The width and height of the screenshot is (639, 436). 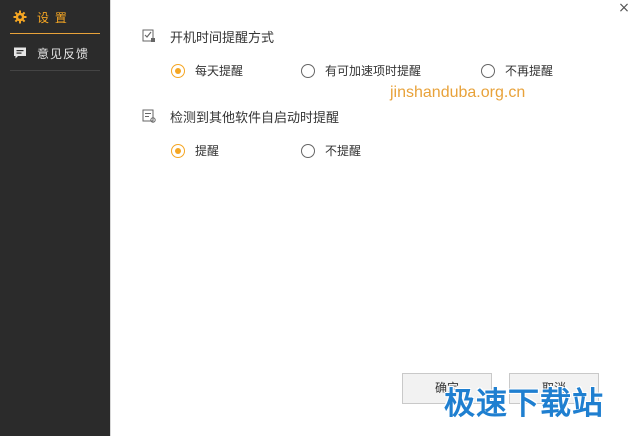 I want to click on sidebar-item-feedback: 意见反馈, so click(x=55, y=53).